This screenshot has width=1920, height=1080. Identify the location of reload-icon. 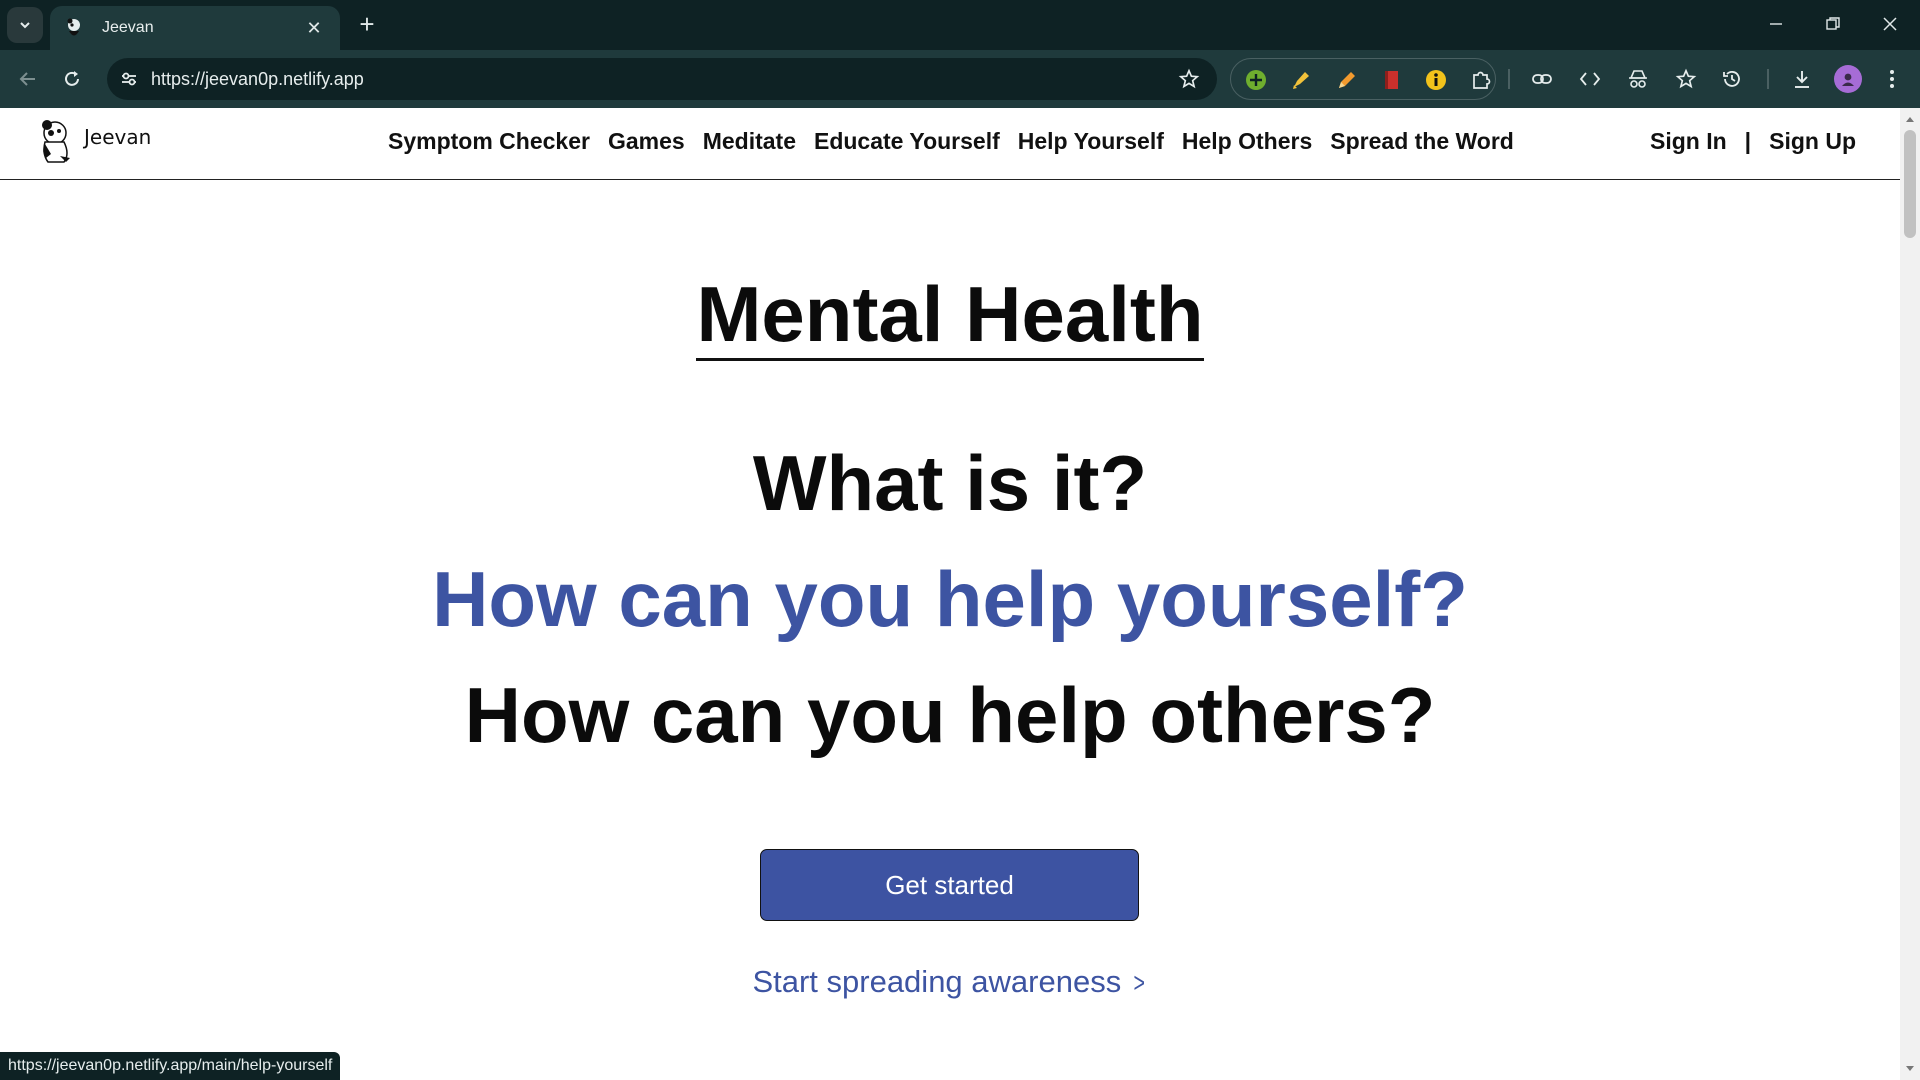
(72, 79).